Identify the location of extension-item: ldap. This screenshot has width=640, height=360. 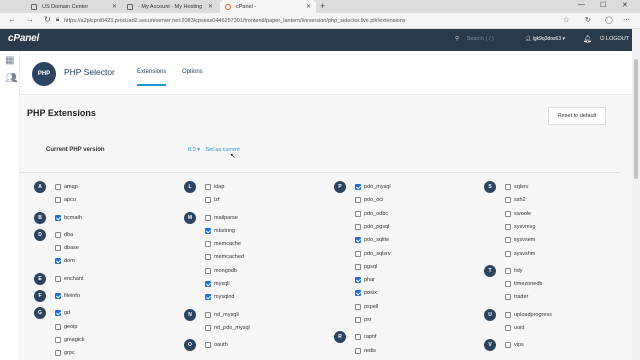
(214, 187).